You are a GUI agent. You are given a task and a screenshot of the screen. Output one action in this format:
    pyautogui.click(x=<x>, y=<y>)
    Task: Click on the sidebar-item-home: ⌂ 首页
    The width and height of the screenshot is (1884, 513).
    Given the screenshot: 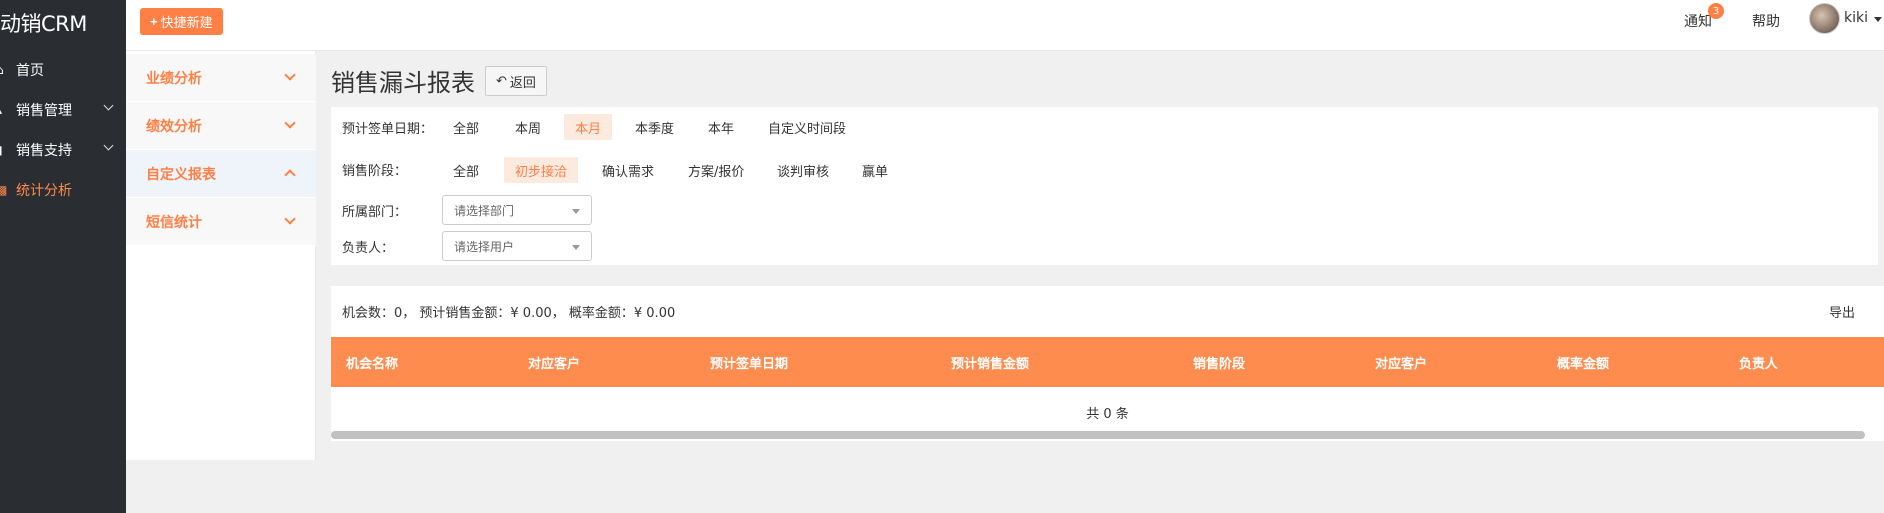 What is the action you would take?
    pyautogui.click(x=63, y=70)
    